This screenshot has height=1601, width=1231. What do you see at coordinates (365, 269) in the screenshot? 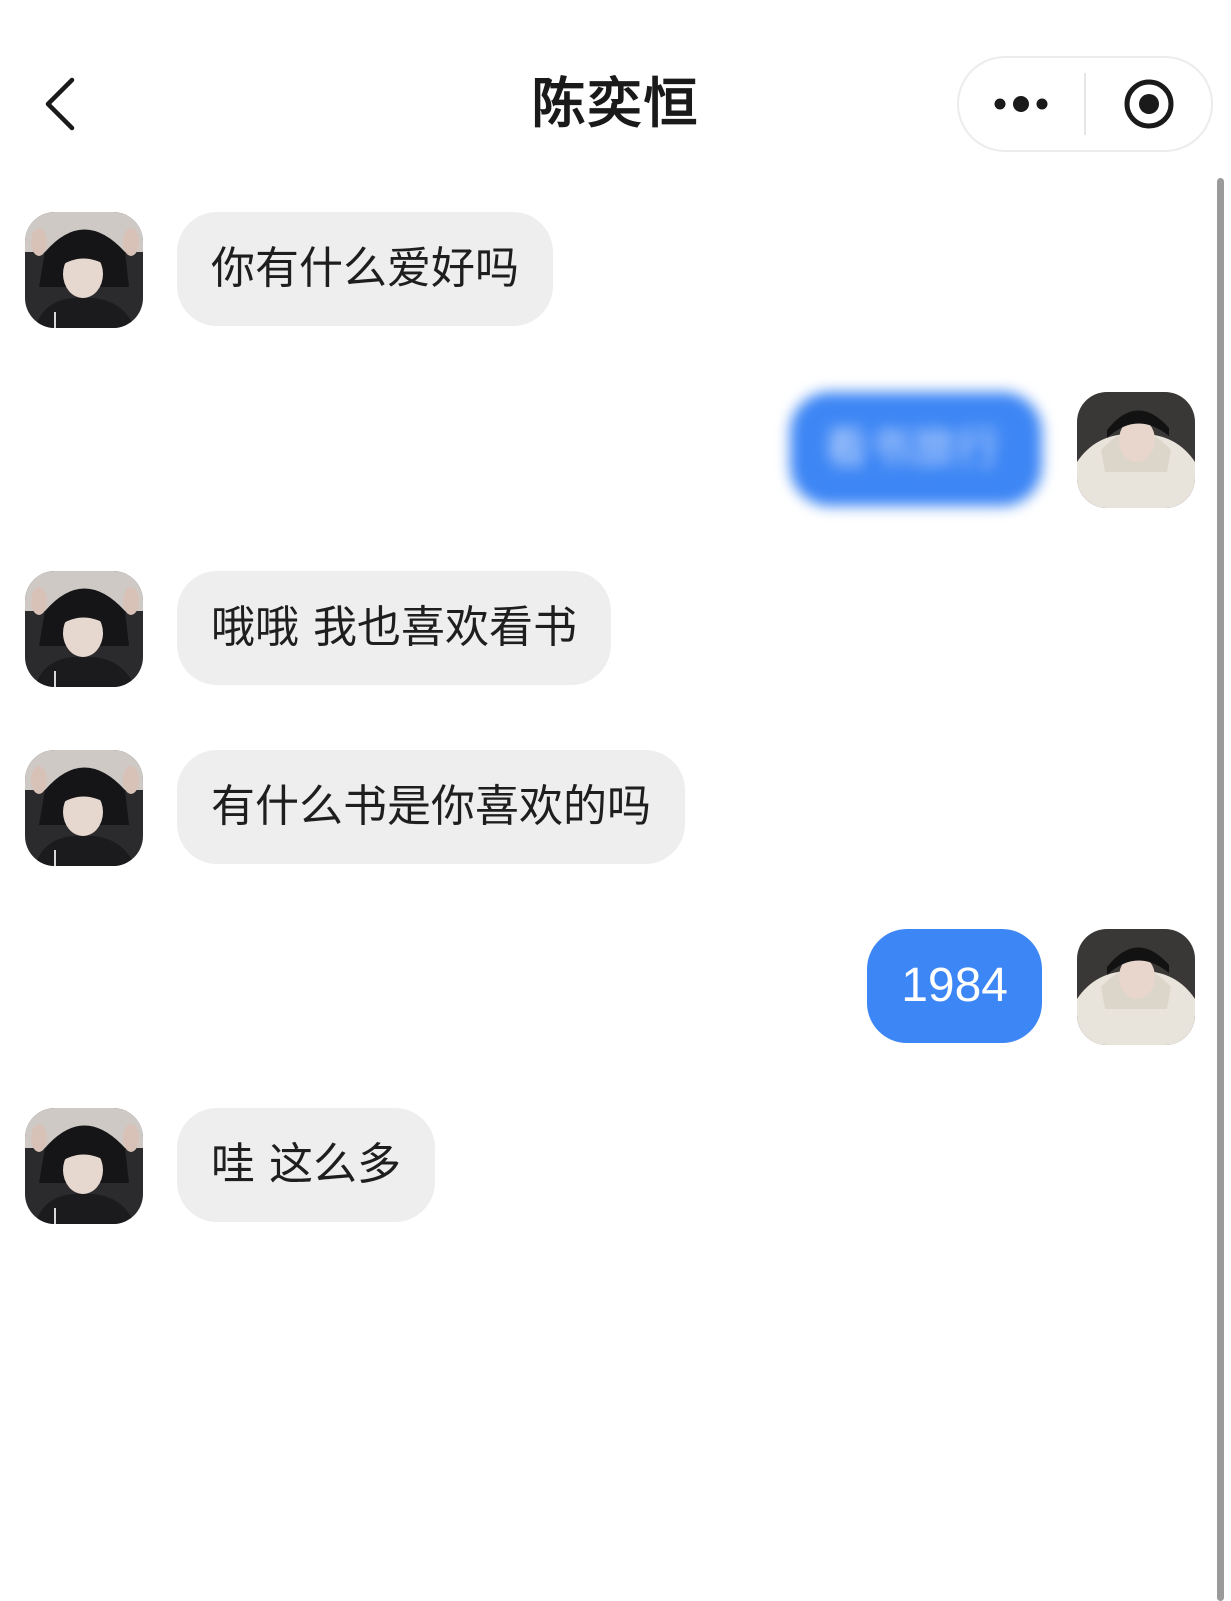
I see `message-bubble-incoming: 你有什么爱好吗` at bounding box center [365, 269].